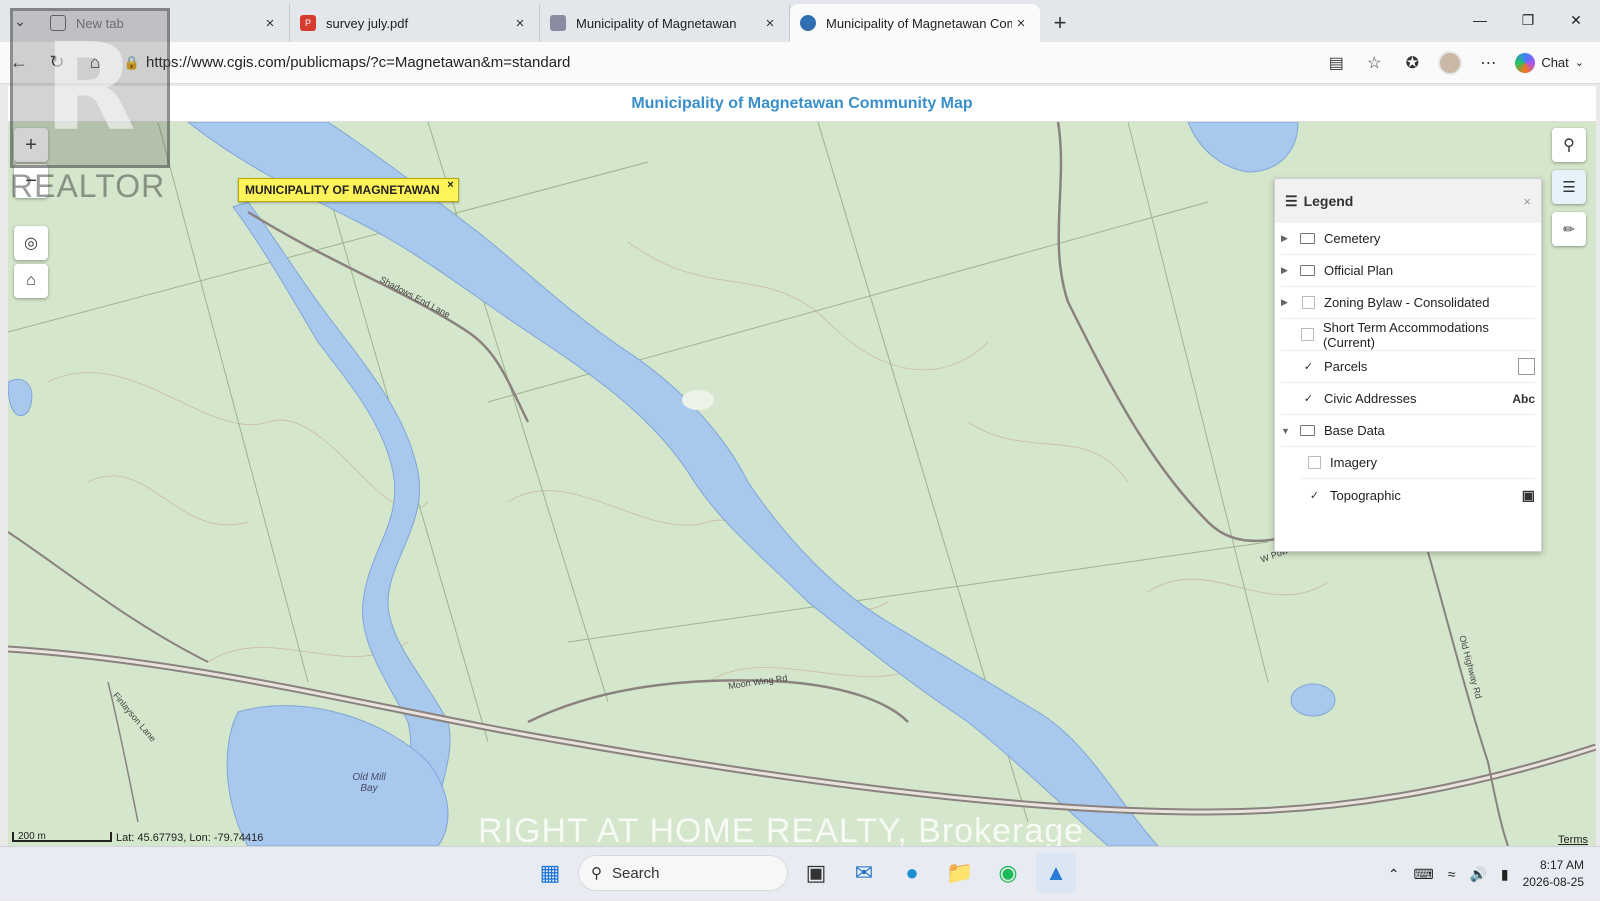  What do you see at coordinates (342, 190) in the screenshot?
I see `popup-label: MUNICIPALITY OF MAGNETAWAN` at bounding box center [342, 190].